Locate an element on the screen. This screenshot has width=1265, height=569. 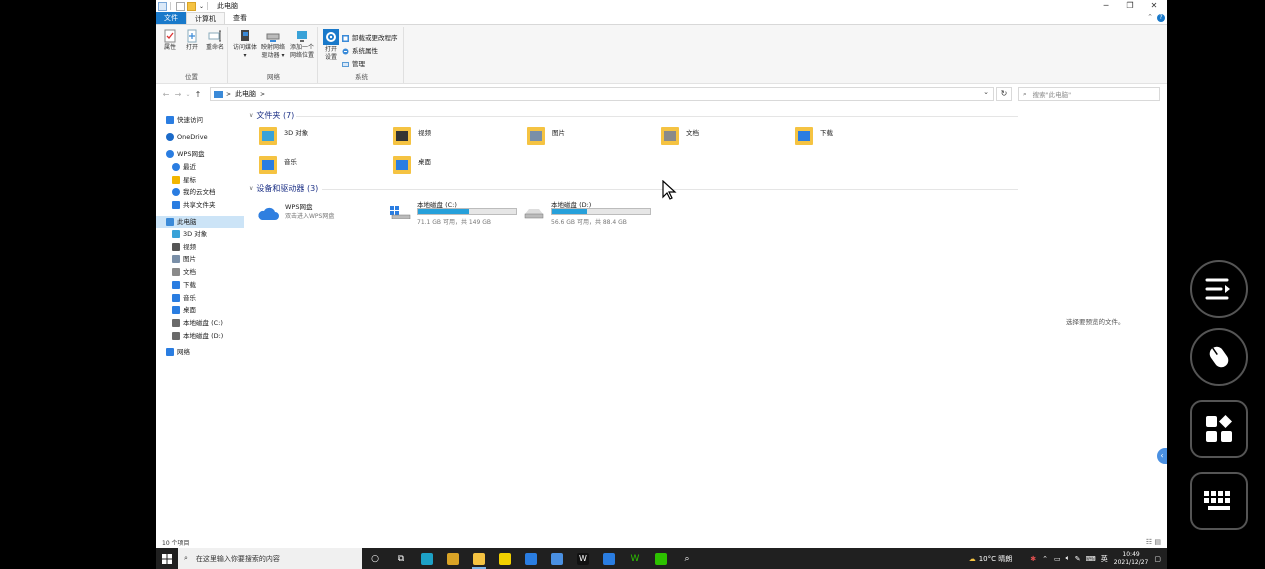
nav-item-label: 此电脑 is located at coordinates (187, 222).